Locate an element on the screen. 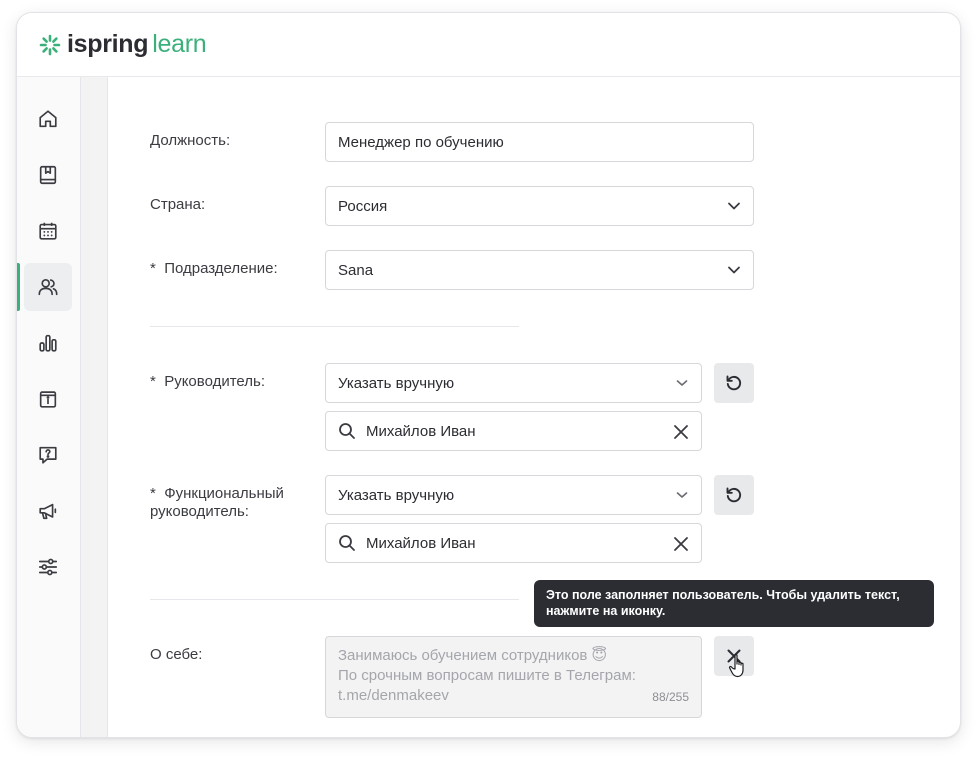  hand-cursor-icon is located at coordinates (736, 666).